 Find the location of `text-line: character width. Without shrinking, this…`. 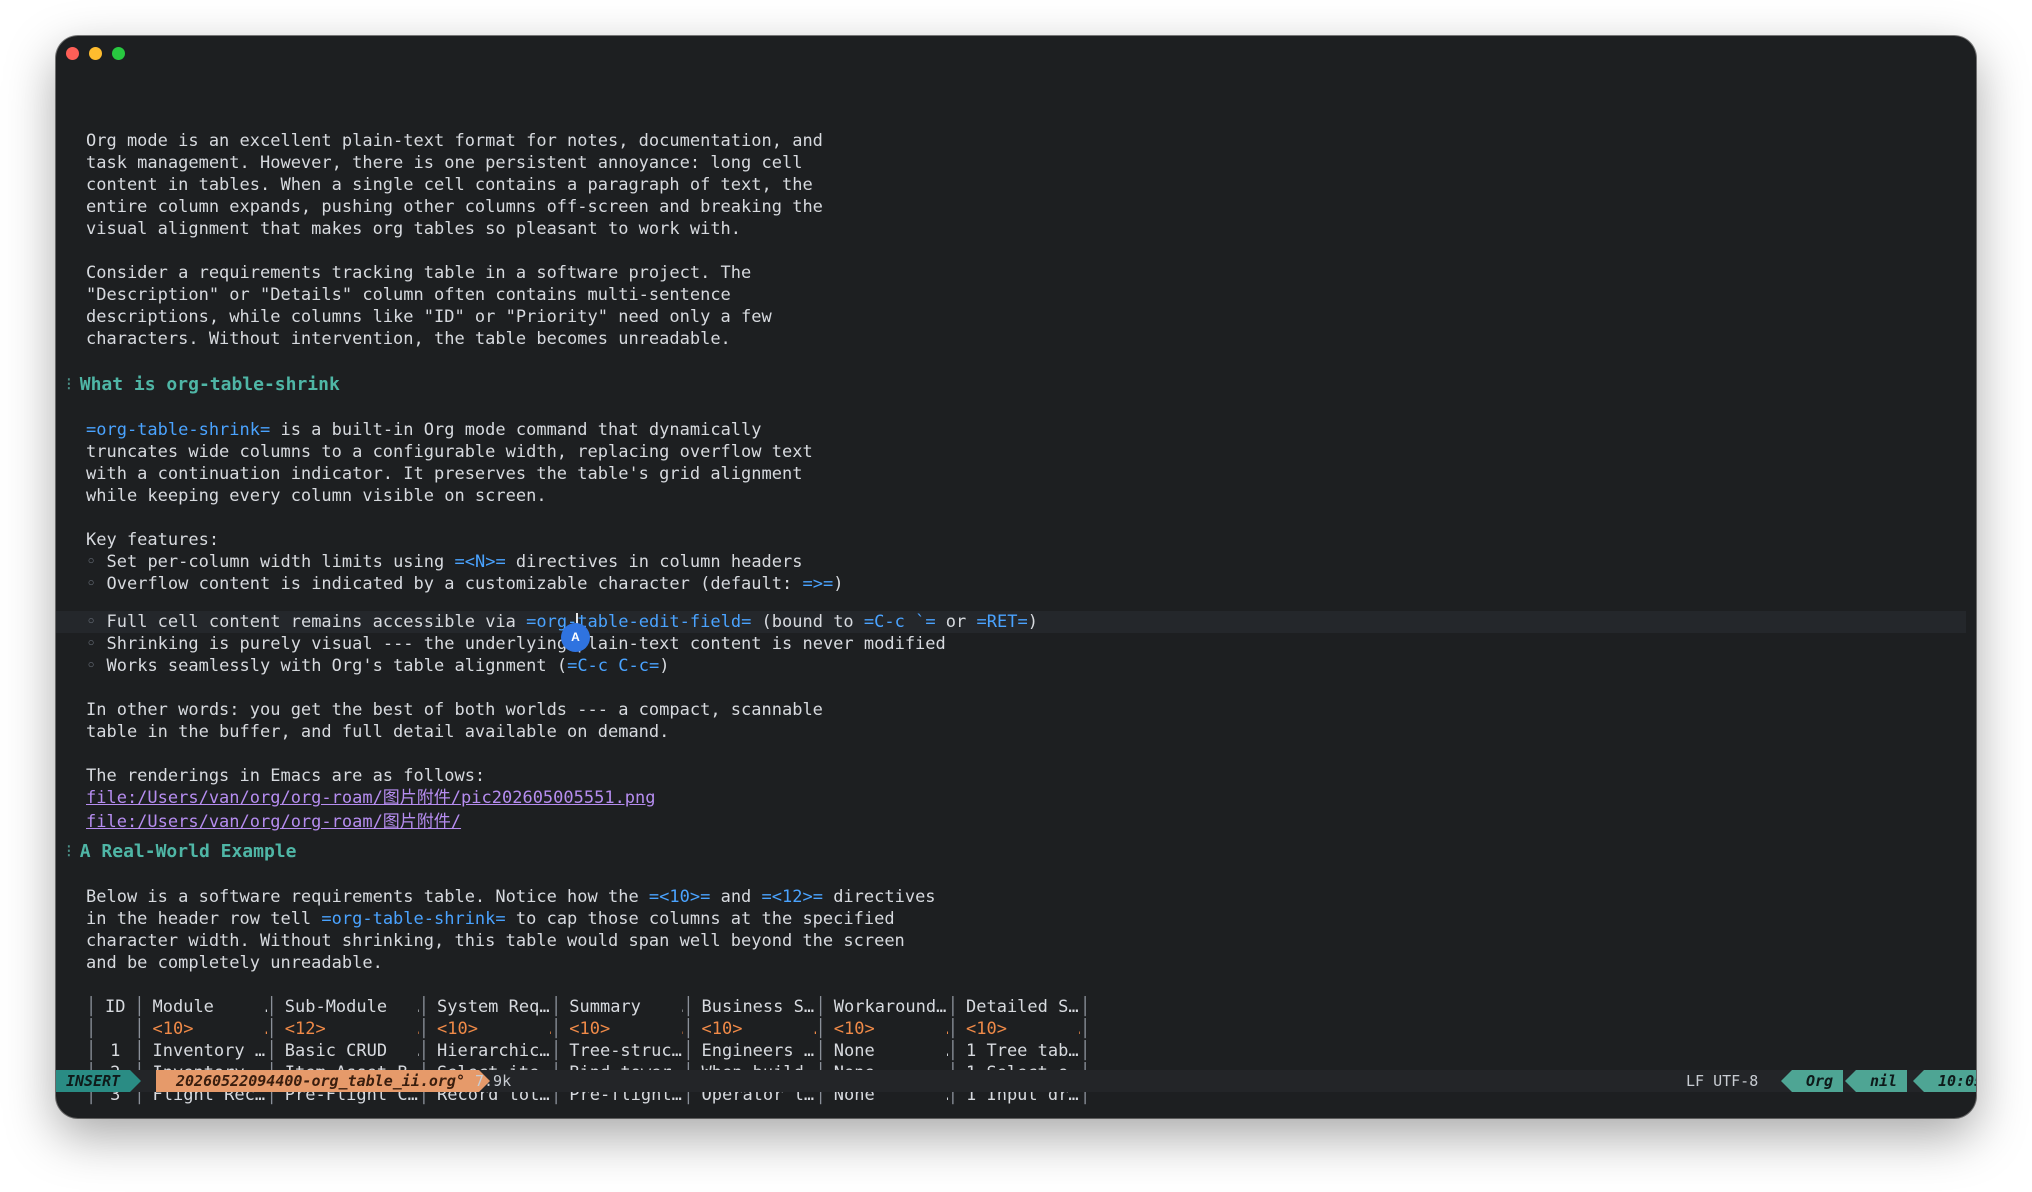

text-line: character width. Without shrinking, this… is located at coordinates (495, 941).